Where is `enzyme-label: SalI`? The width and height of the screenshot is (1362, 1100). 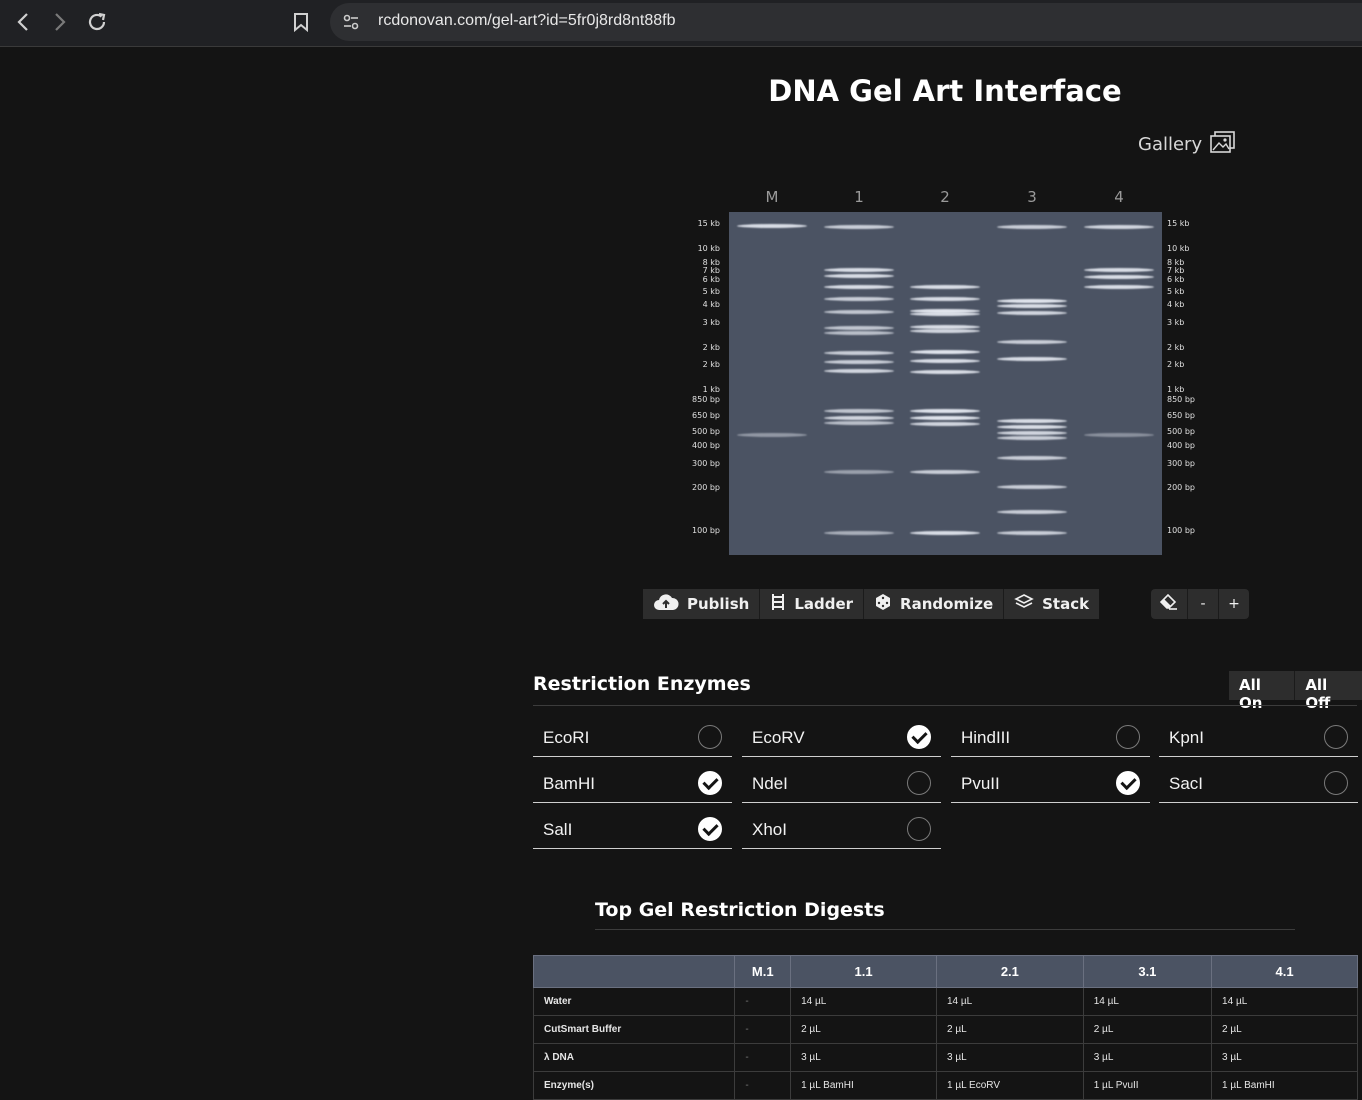
enzyme-label: SalI is located at coordinates (558, 829).